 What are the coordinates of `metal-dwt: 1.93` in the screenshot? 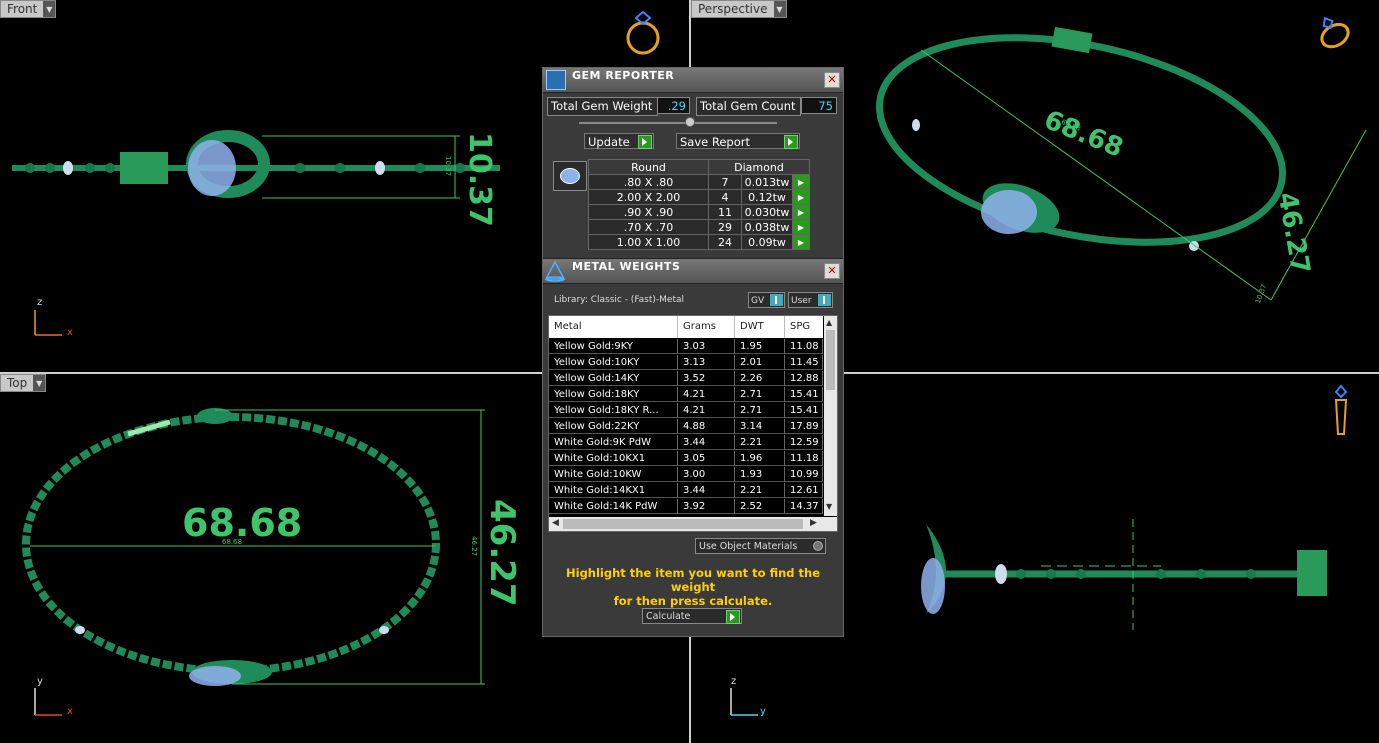 It's located at (760, 474).